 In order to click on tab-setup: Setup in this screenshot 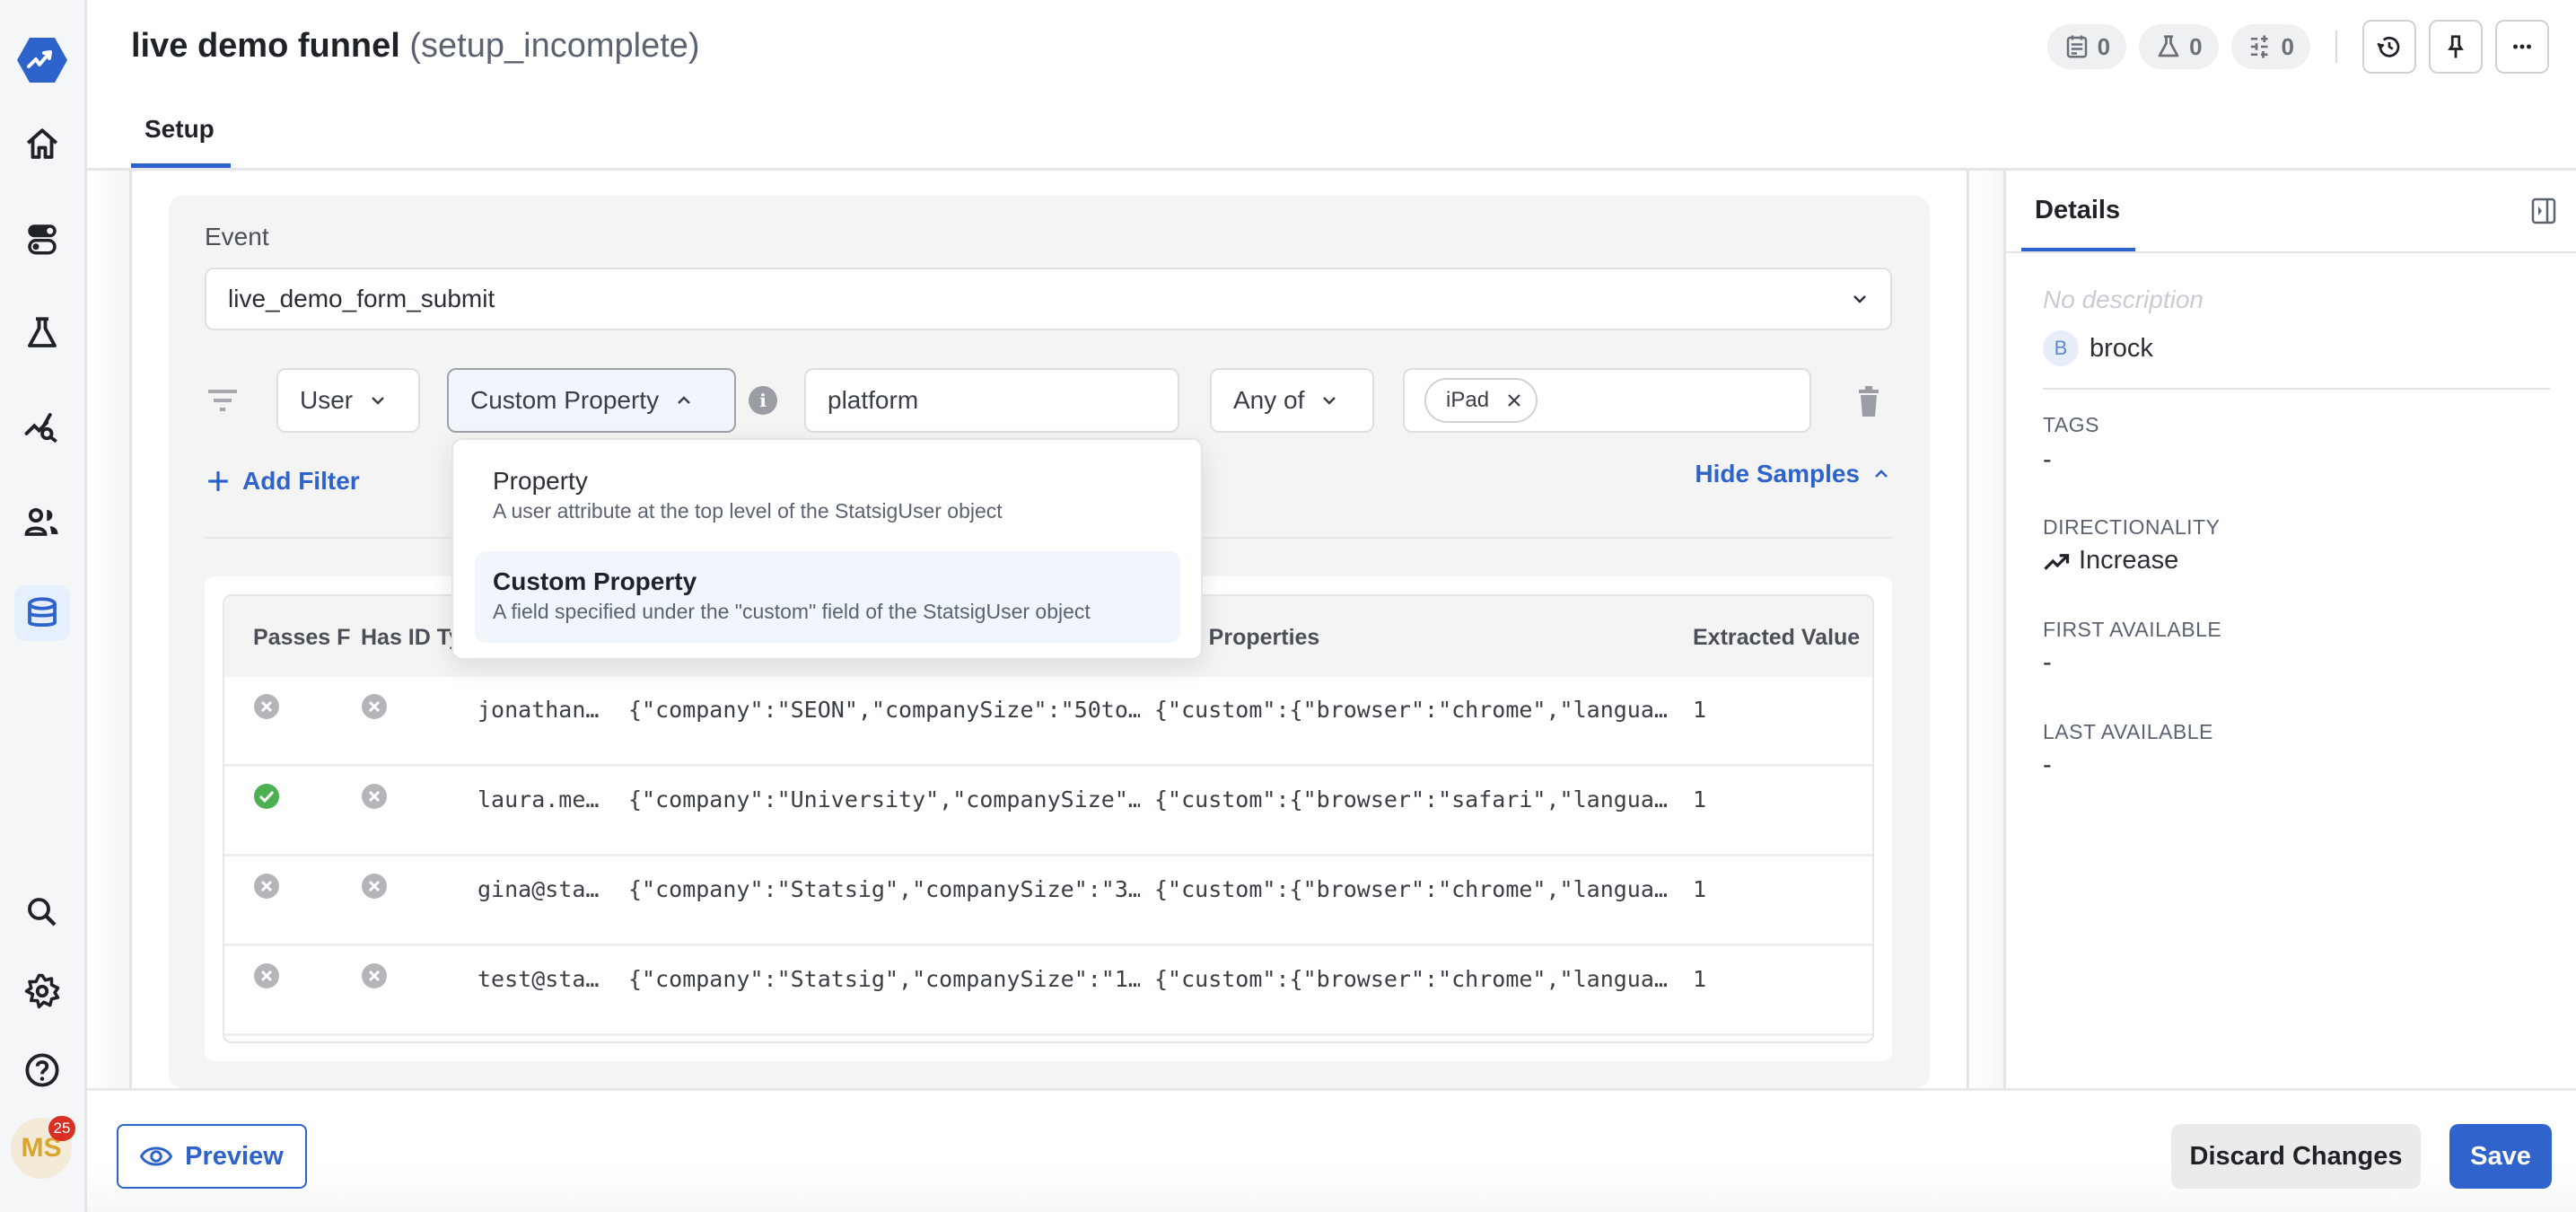, I will do `click(180, 130)`.